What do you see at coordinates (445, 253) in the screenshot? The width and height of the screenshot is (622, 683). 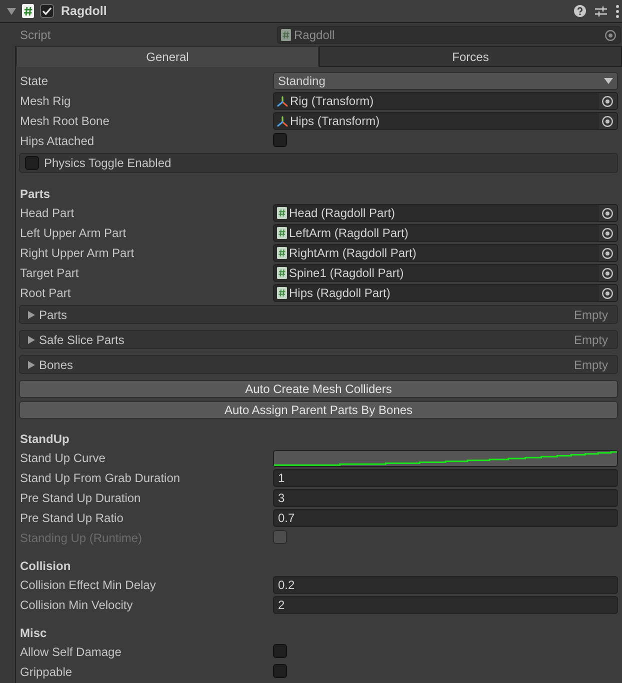 I see `object-field: RightArm (Ragdoll Part)` at bounding box center [445, 253].